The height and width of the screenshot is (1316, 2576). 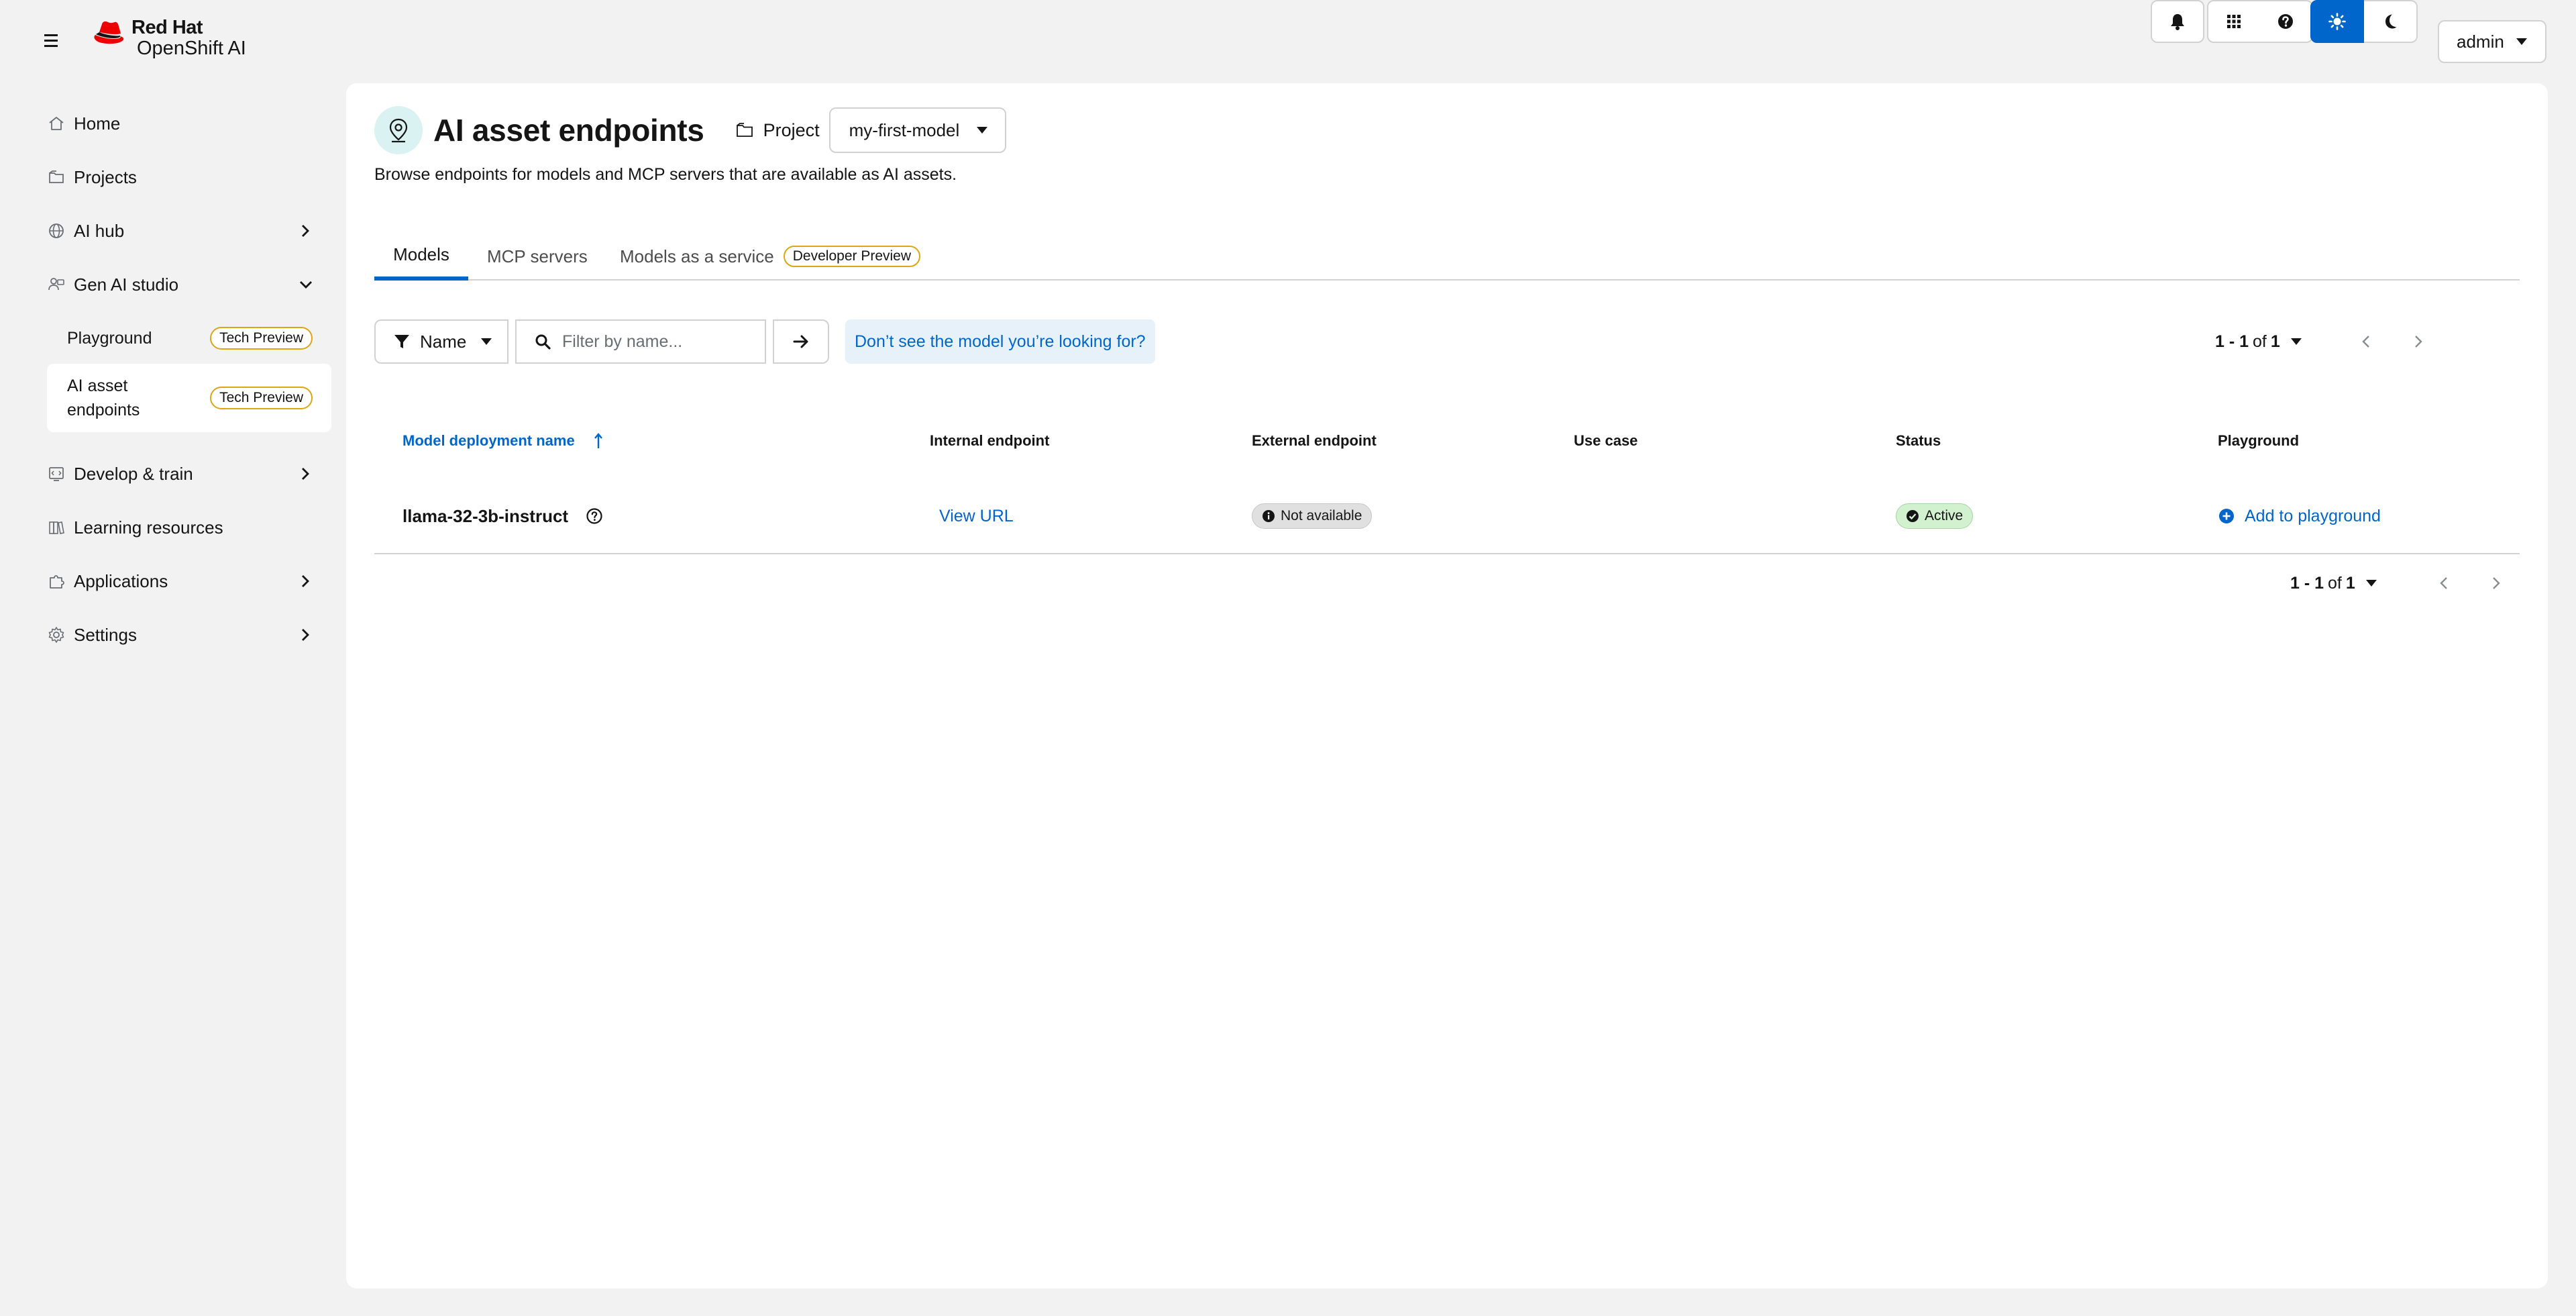 What do you see at coordinates (401, 341) in the screenshot?
I see `filter-icon` at bounding box center [401, 341].